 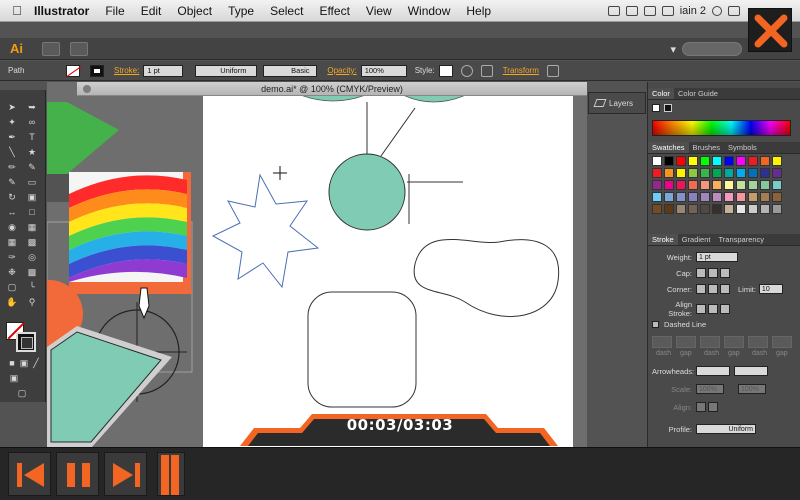 What do you see at coordinates (379, 11) in the screenshot?
I see `menu-view: View` at bounding box center [379, 11].